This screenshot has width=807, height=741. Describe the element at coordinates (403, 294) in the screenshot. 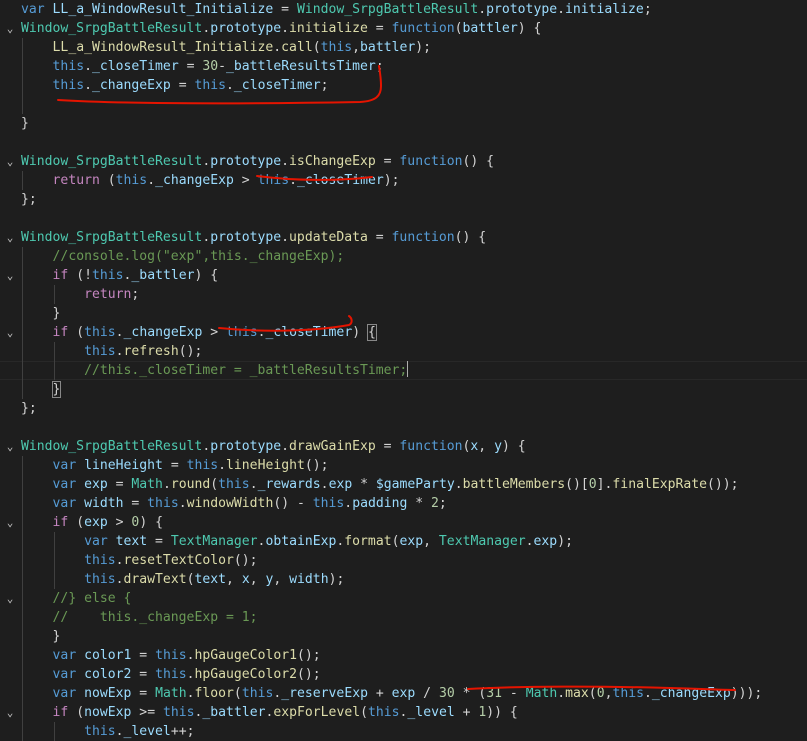

I see `code-line: return;` at that location.